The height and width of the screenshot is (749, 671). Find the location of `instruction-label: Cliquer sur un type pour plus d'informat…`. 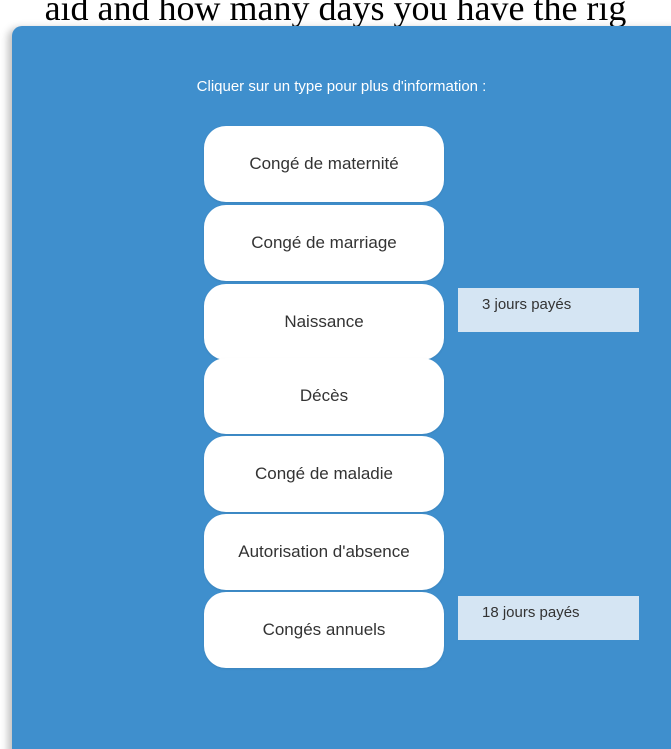

instruction-label: Cliquer sur un type pour plus d'informat… is located at coordinates (341, 86).